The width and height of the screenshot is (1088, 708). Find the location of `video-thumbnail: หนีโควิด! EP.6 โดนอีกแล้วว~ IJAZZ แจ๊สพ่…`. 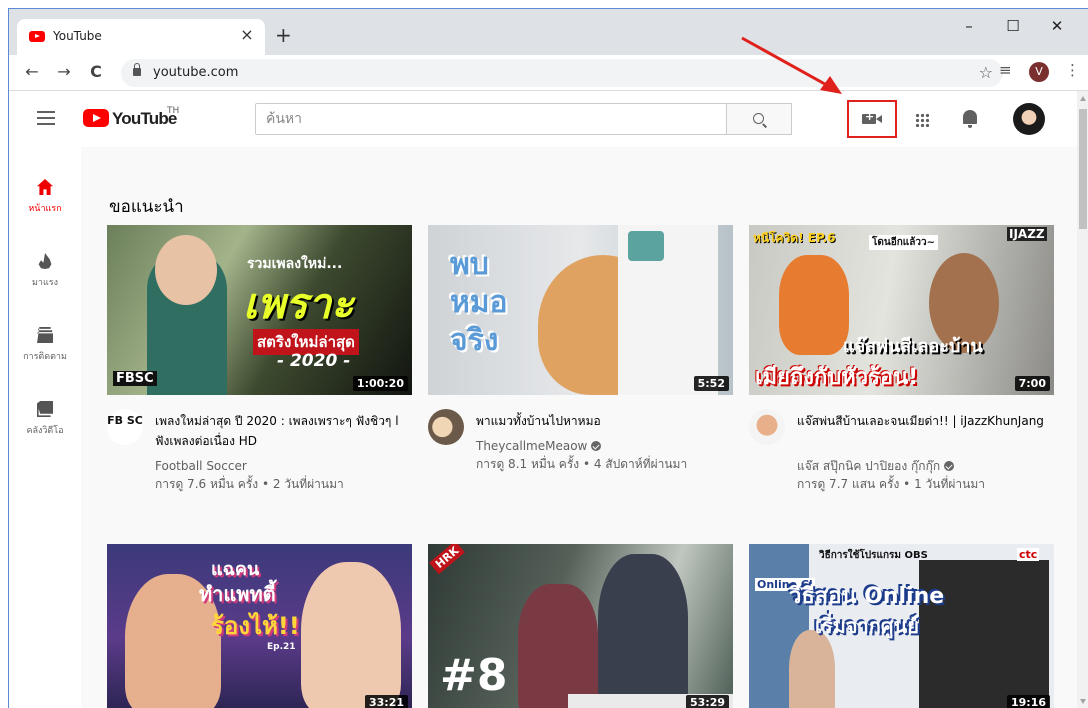

video-thumbnail: หนีโควิด! EP.6 โดนอีกแล้วว~ IJAZZ แจ๊สพ่… is located at coordinates (901, 310).